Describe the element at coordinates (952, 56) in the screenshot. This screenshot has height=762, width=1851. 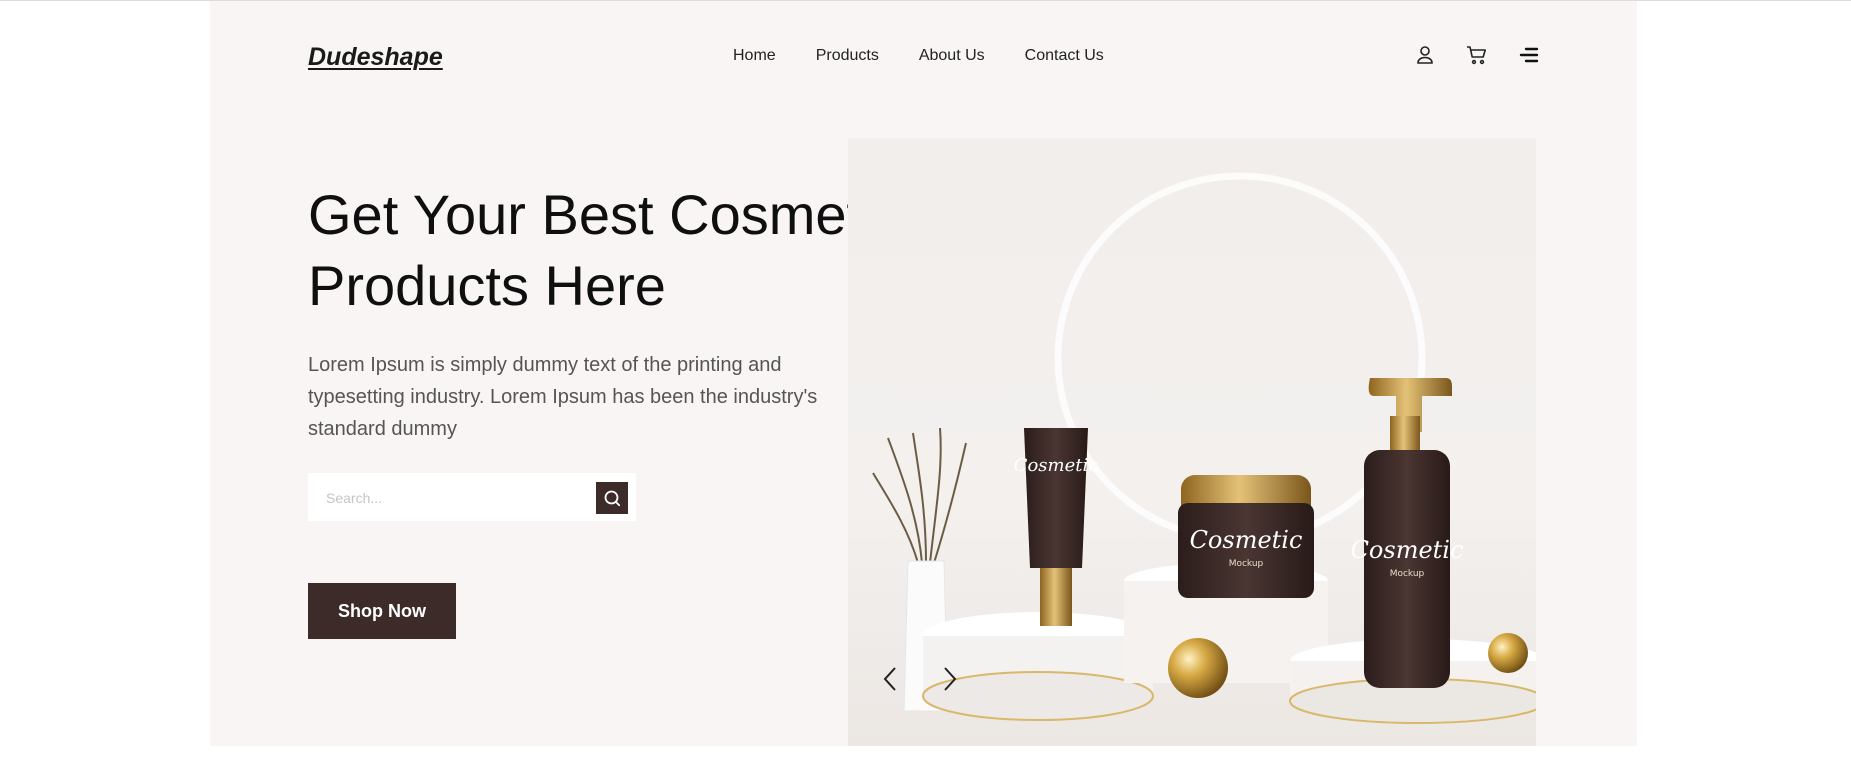
I see `nav-about-us: About Us` at that location.